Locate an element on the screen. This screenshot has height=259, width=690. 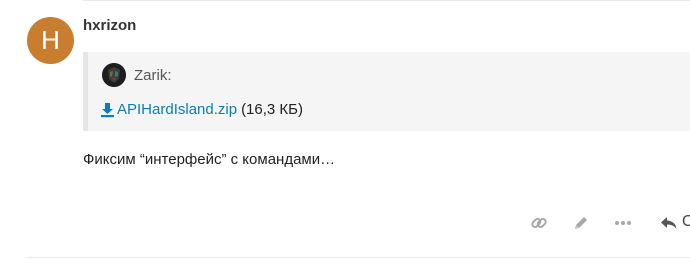
attachment-size: (16,3 КБ) is located at coordinates (272, 109).